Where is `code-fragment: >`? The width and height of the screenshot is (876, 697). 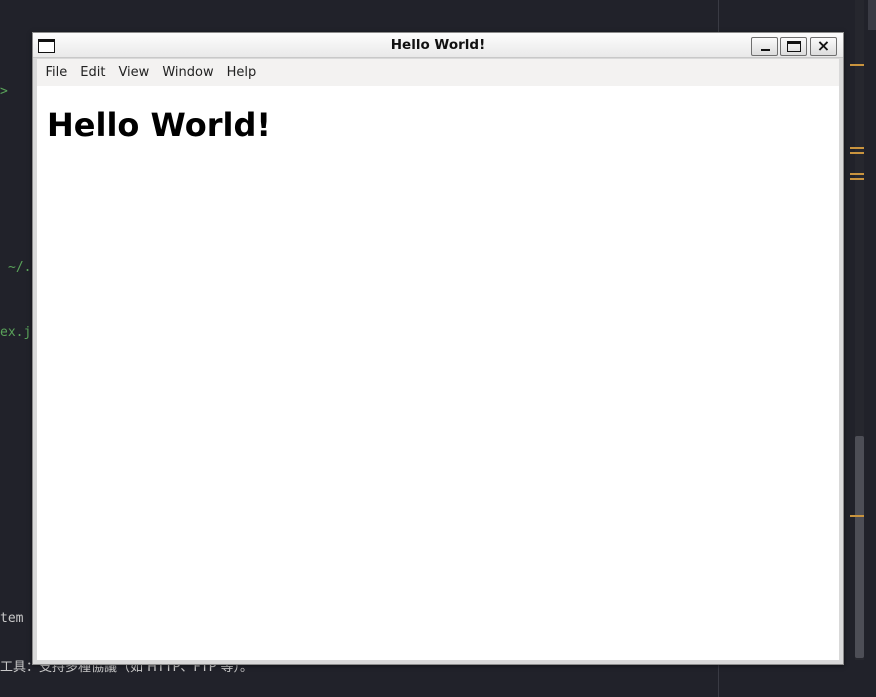
code-fragment: > is located at coordinates (4, 91).